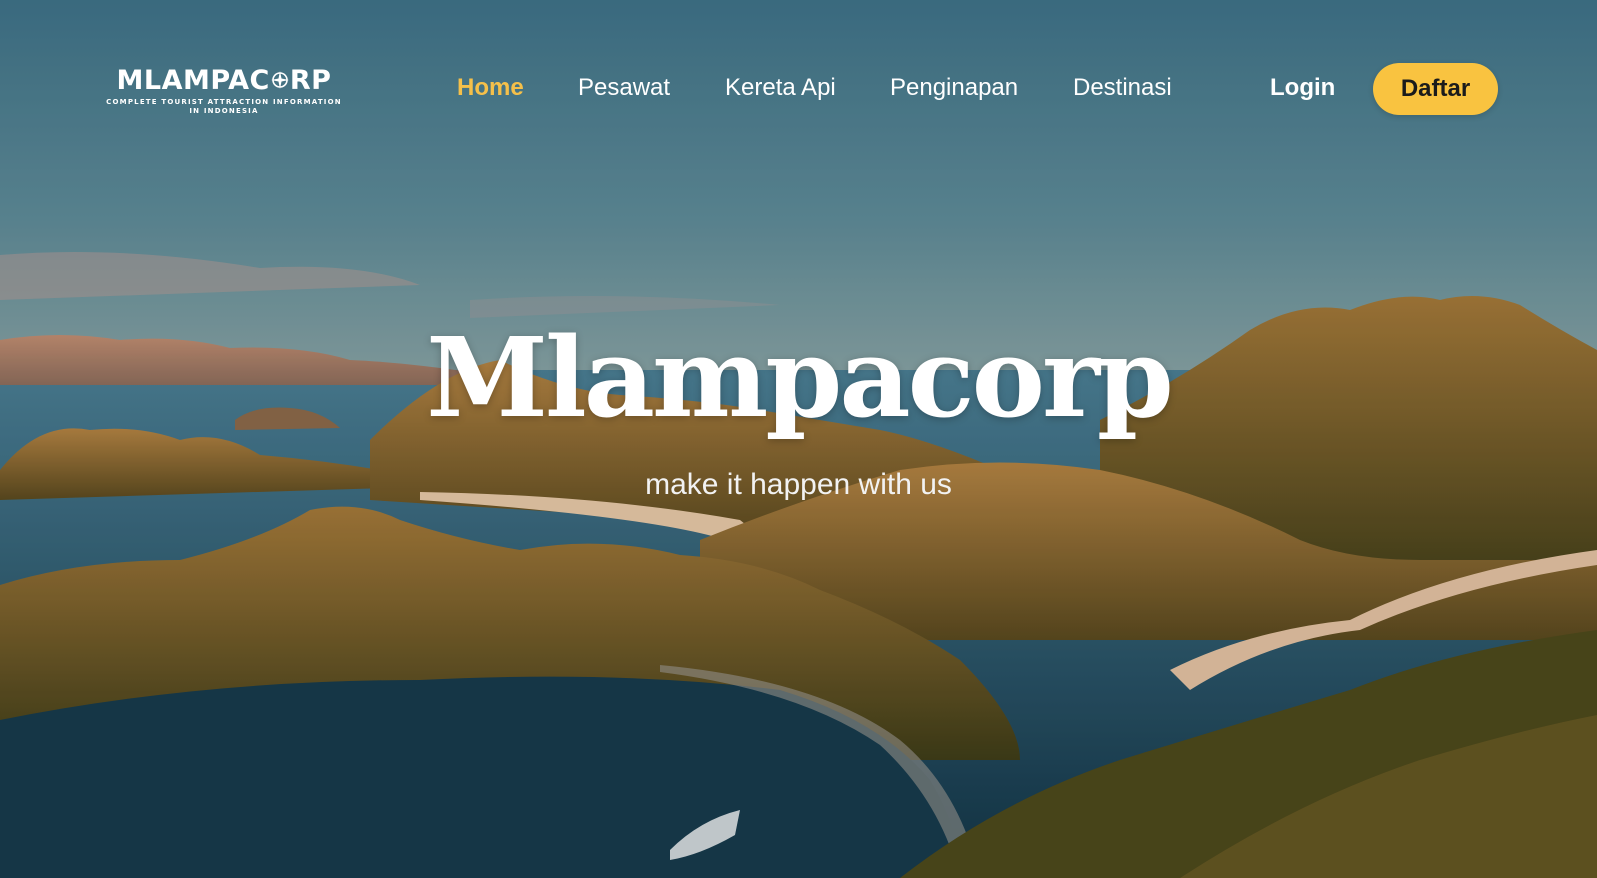  What do you see at coordinates (1122, 88) in the screenshot?
I see `nav-item-destinasi: Destinasi` at bounding box center [1122, 88].